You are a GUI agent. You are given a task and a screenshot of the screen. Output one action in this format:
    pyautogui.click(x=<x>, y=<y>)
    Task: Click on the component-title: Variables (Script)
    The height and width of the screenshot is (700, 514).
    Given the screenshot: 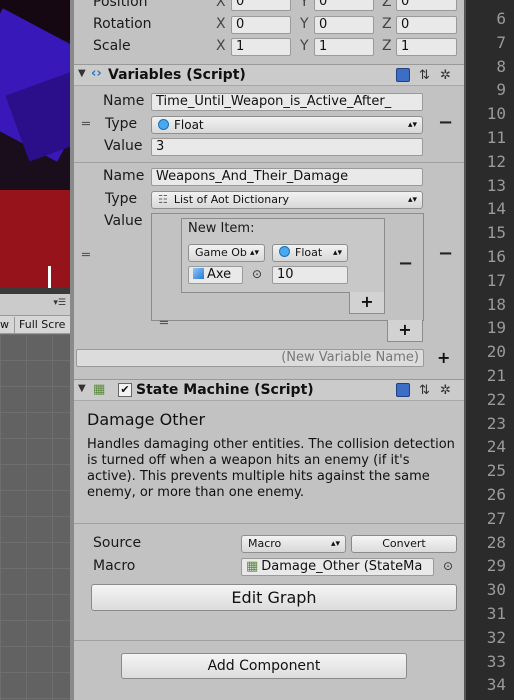 What is the action you would take?
    pyautogui.click(x=177, y=75)
    